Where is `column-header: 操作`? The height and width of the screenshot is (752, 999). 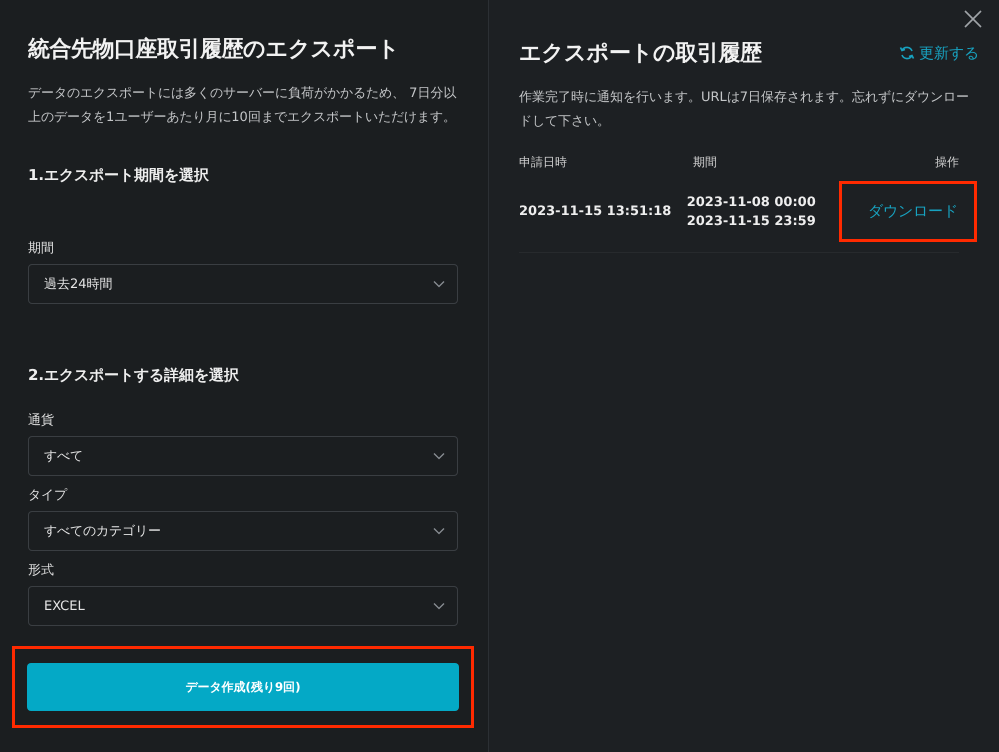 column-header: 操作 is located at coordinates (946, 162).